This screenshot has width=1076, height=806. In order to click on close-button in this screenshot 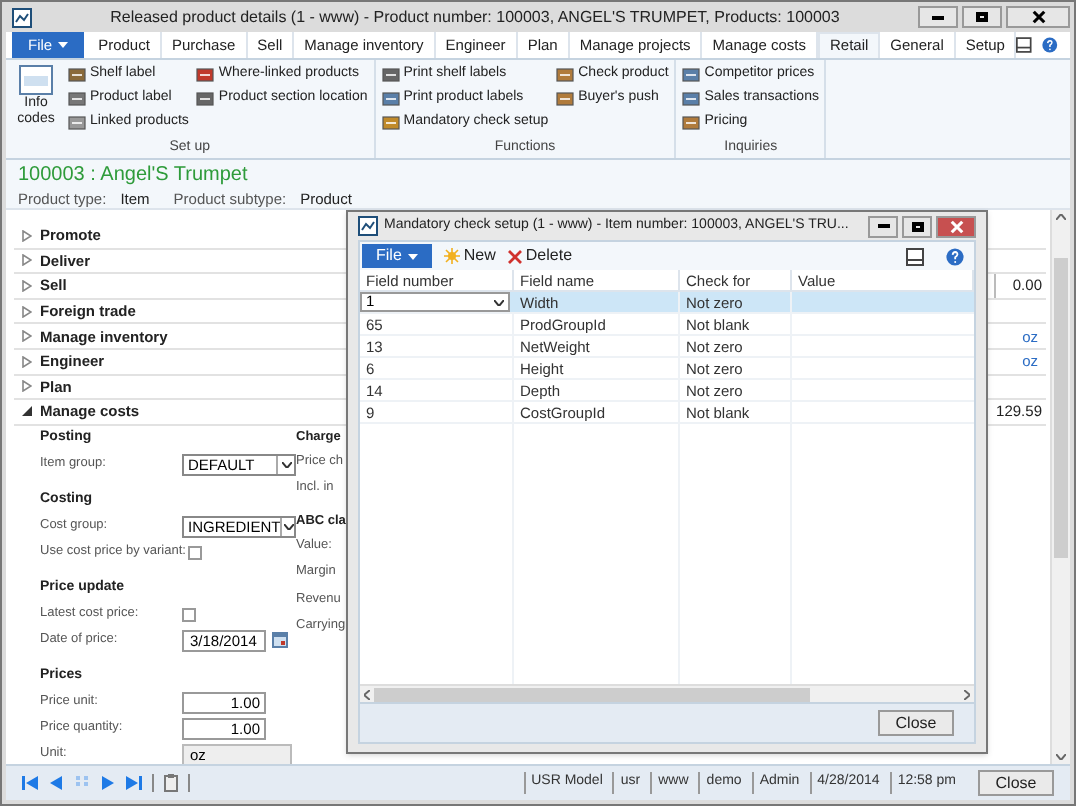, I will do `click(1038, 17)`.